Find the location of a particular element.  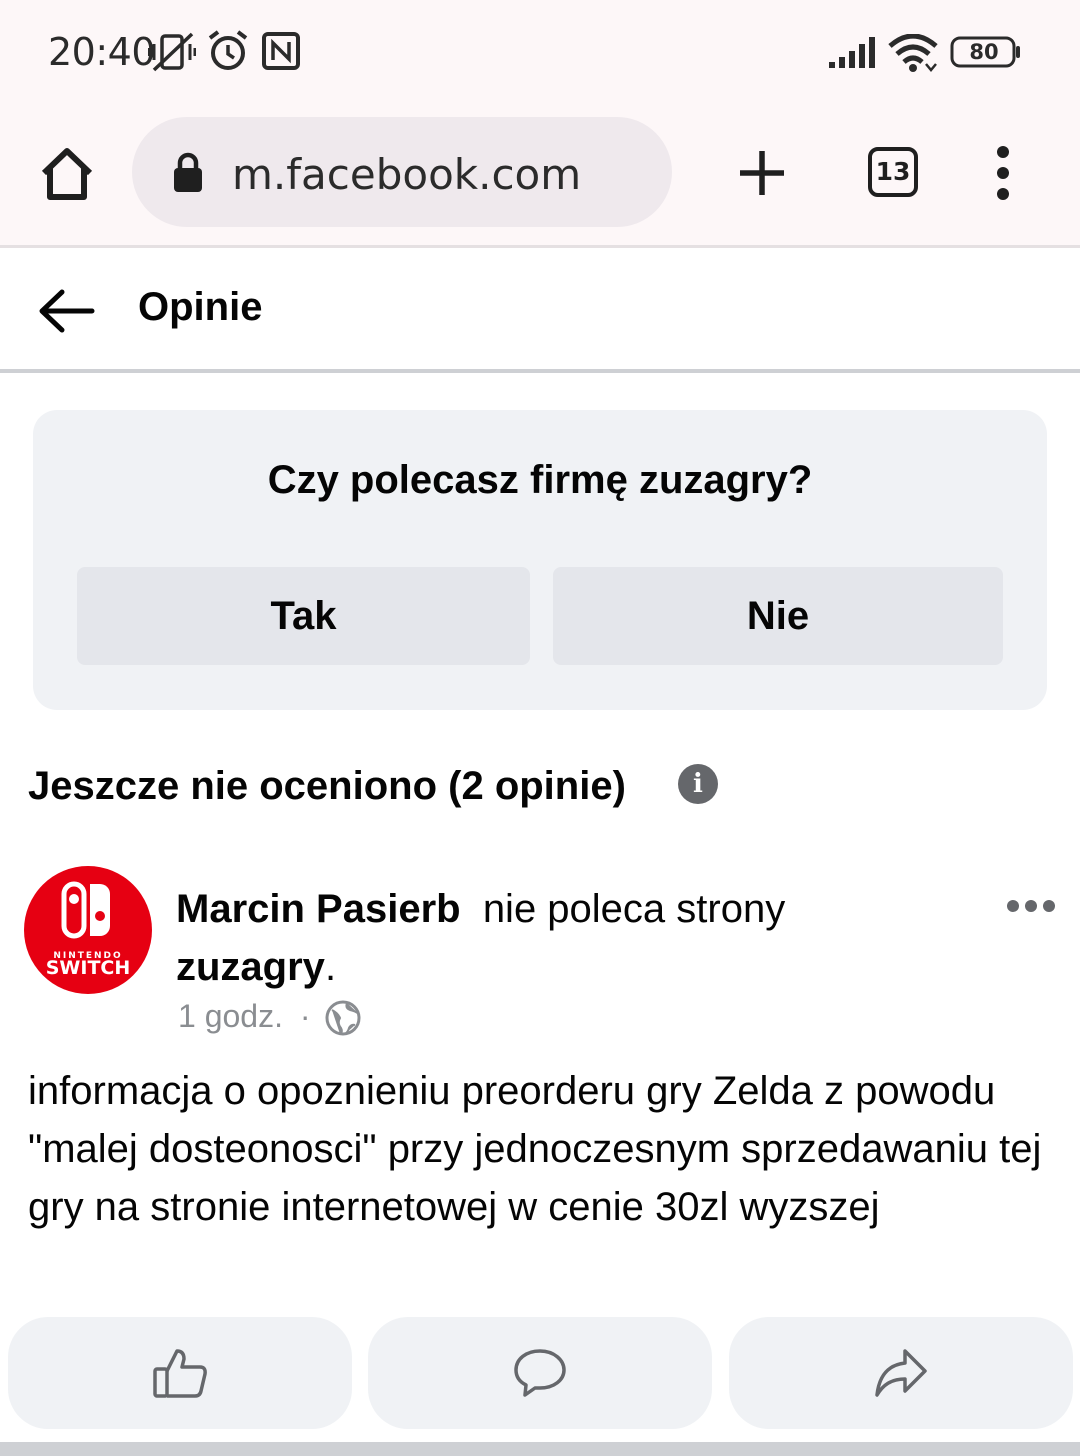

status-time: 20:40 is located at coordinates (102, 52).